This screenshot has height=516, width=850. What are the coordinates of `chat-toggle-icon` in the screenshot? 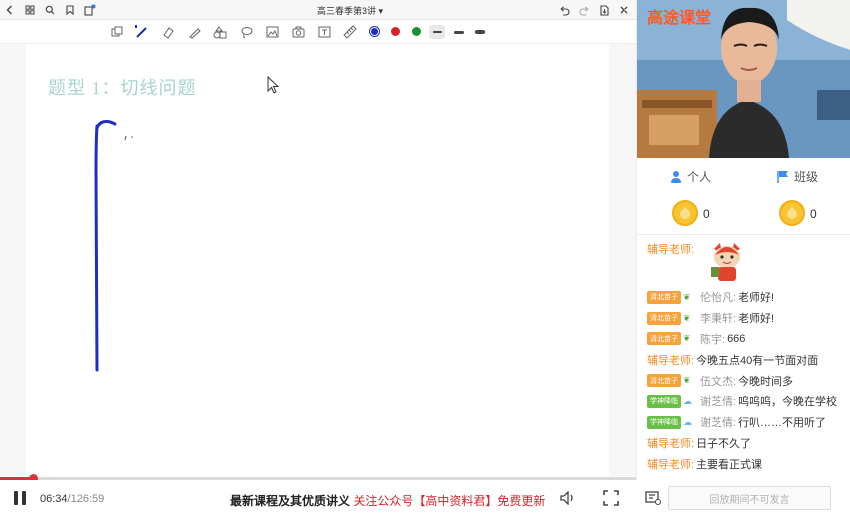 It's located at (653, 498).